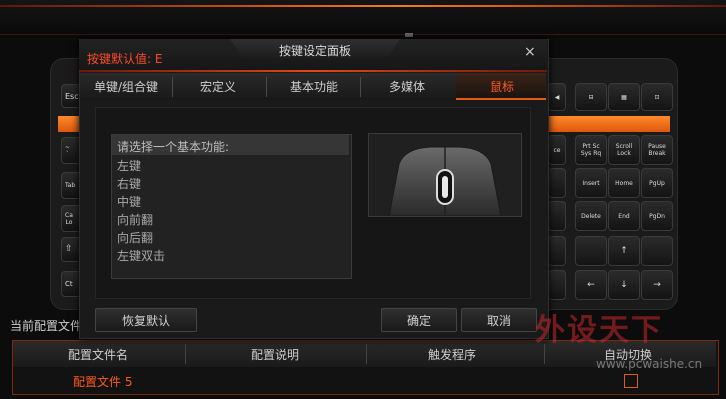 This screenshot has height=399, width=726. What do you see at coordinates (657, 285) in the screenshot?
I see `key-arrow-right: →` at bounding box center [657, 285].